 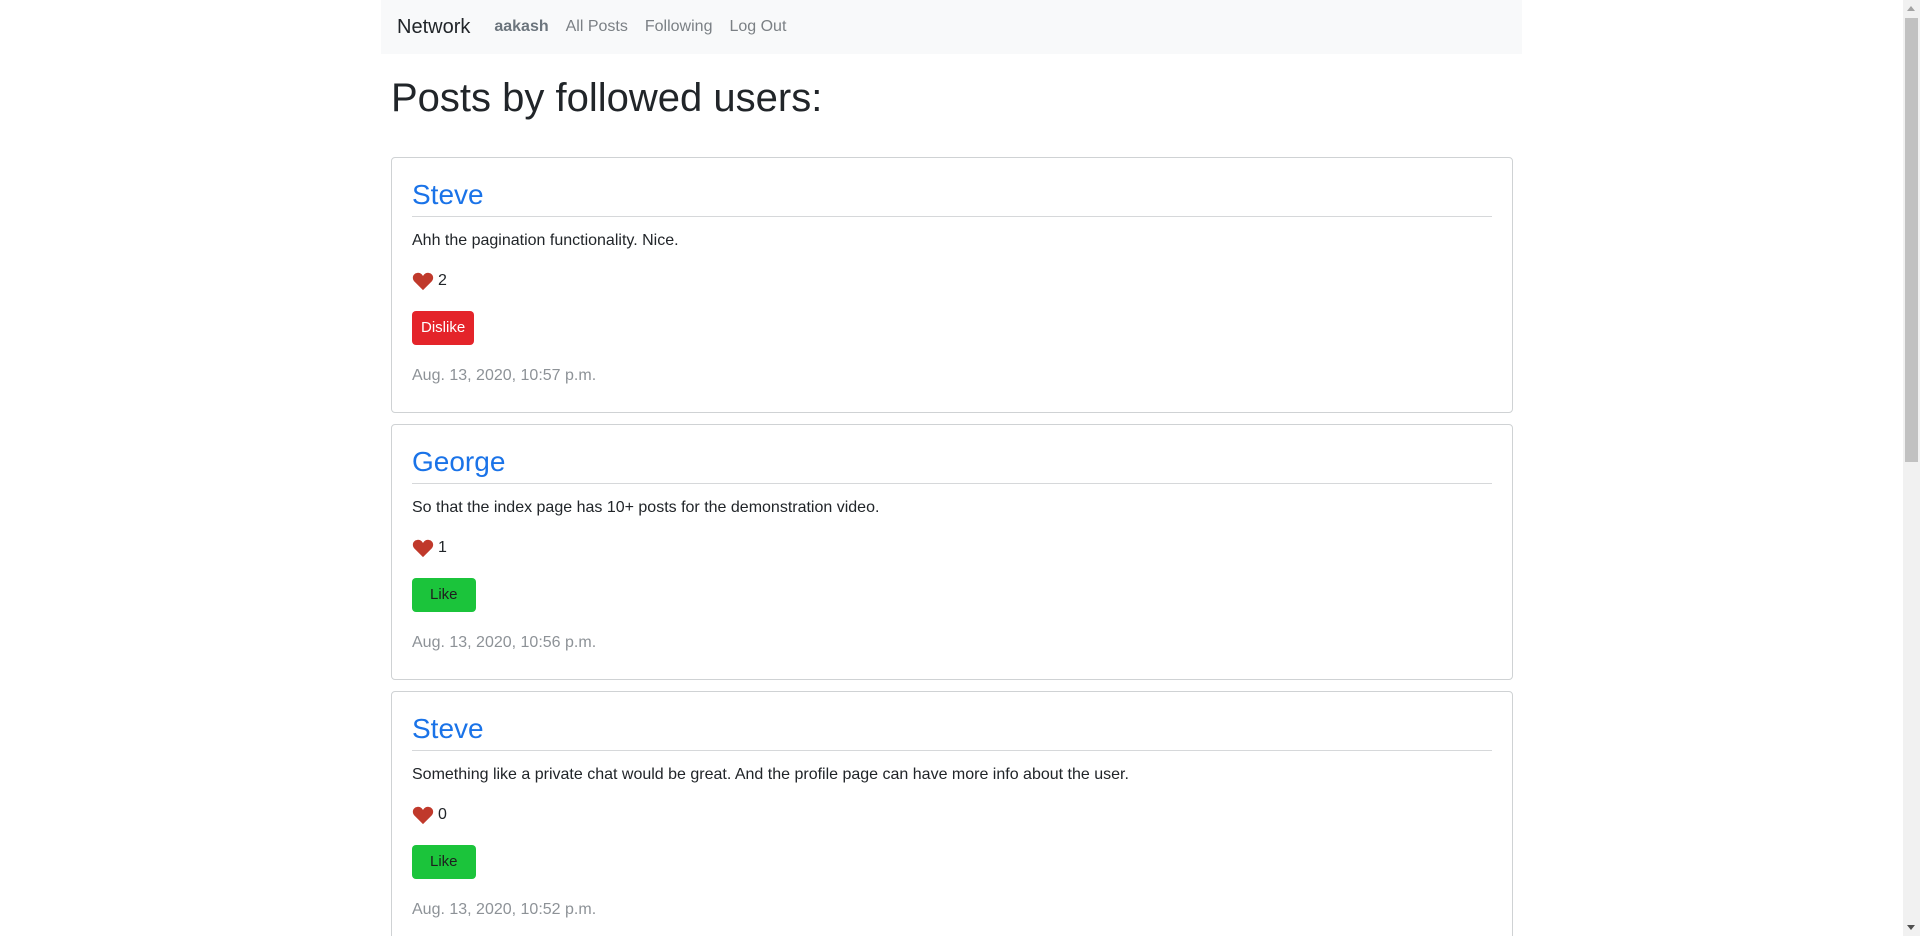 What do you see at coordinates (442, 814) in the screenshot?
I see `like-count: 0` at bounding box center [442, 814].